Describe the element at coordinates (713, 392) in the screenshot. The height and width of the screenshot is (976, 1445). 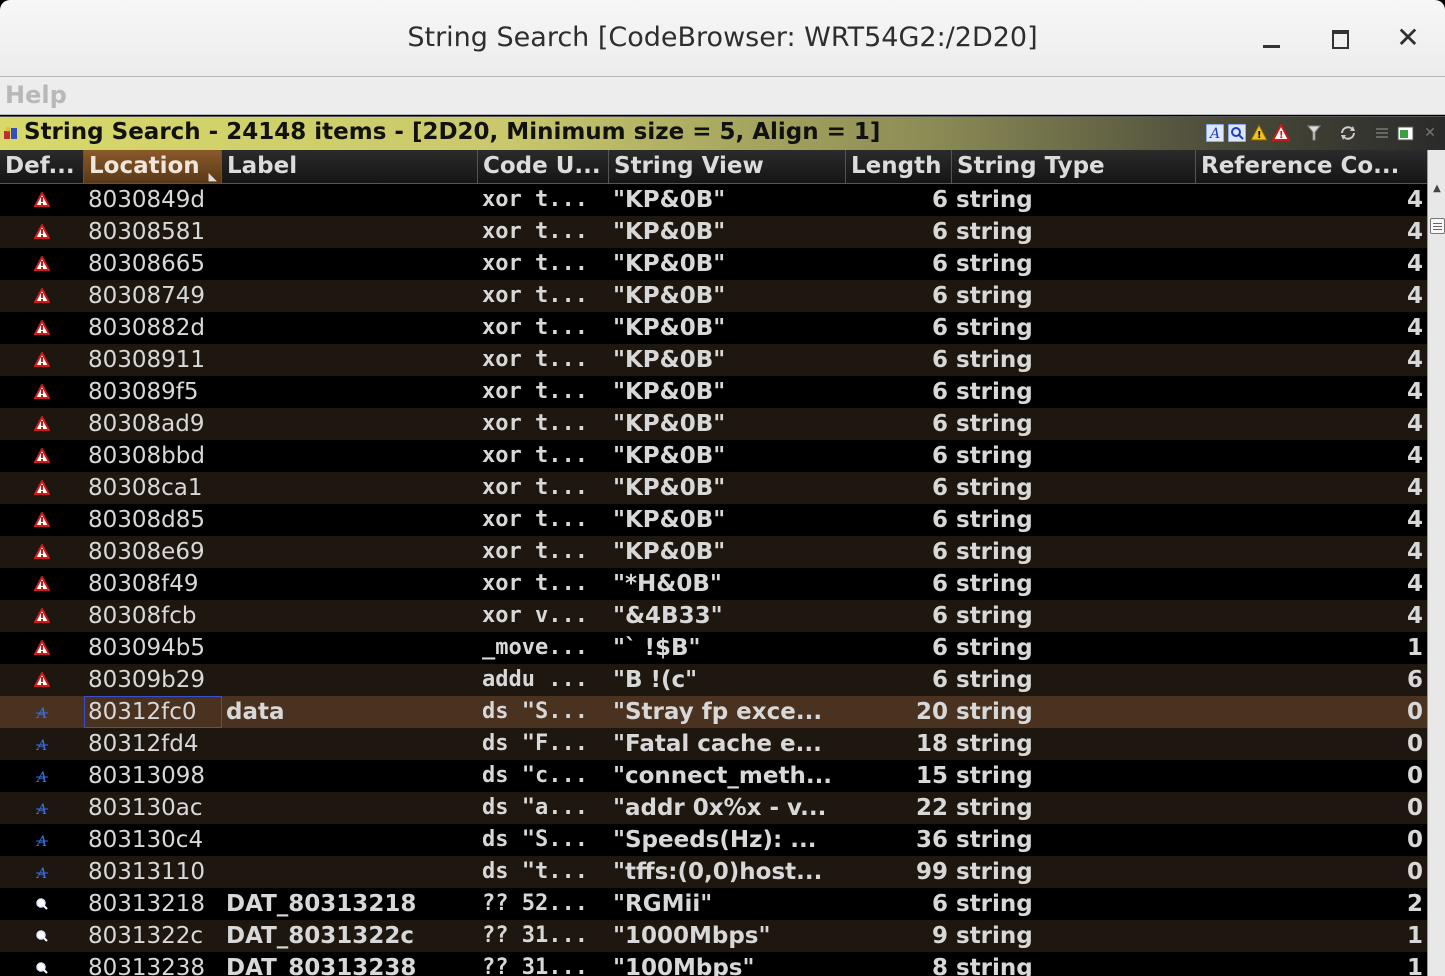
I see `table-row: 803089f5 xor t... "KP&0B" 6 string 4` at that location.